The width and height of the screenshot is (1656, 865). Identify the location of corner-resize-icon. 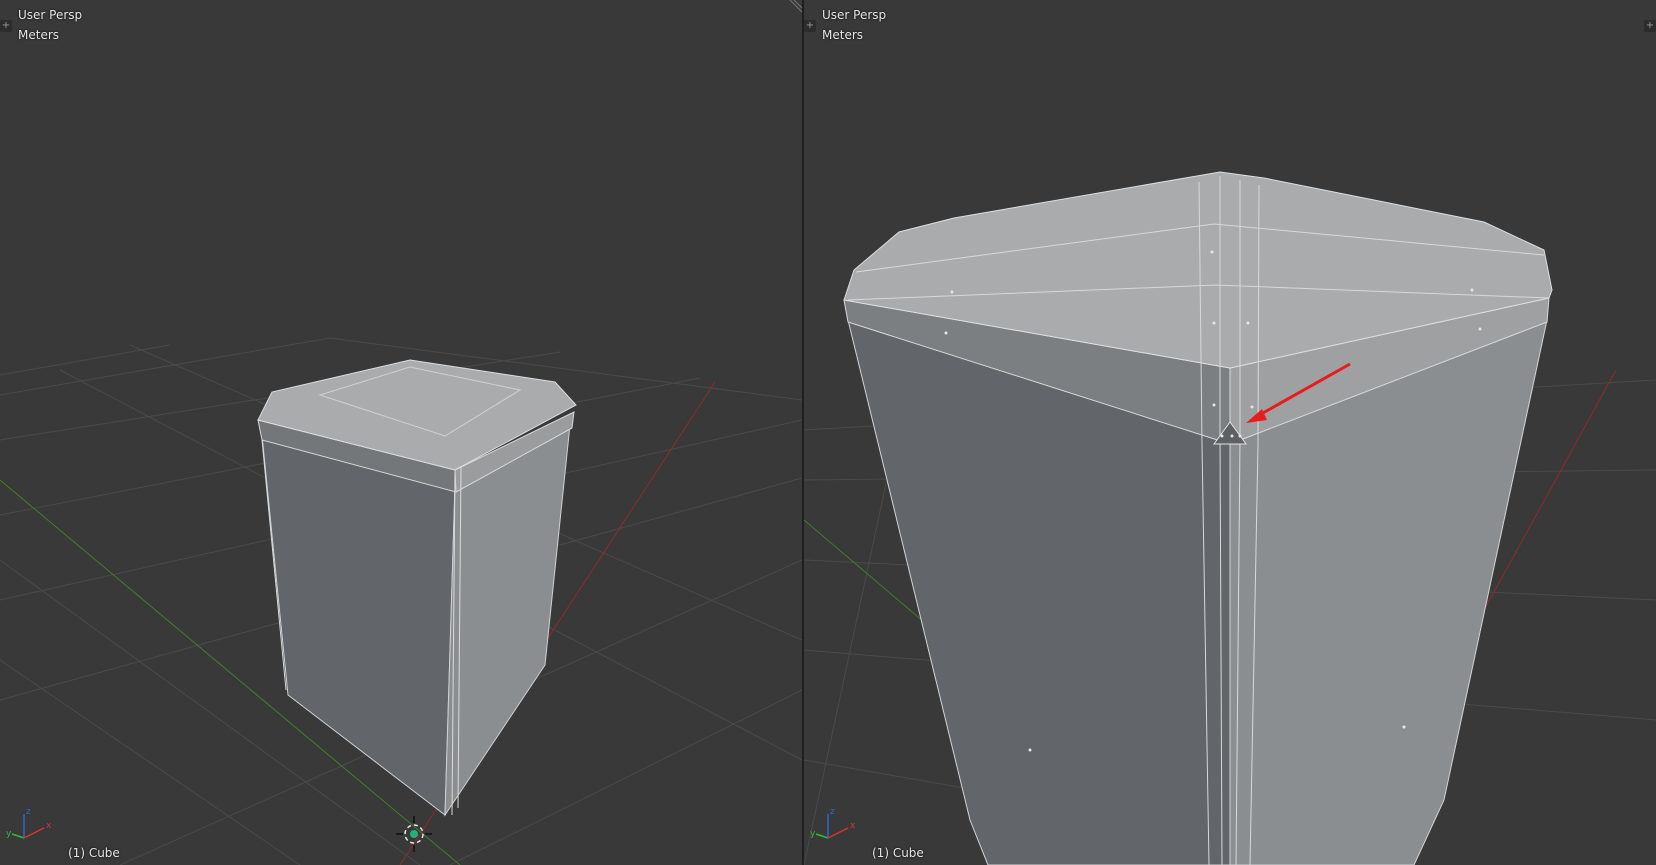
(795, 7).